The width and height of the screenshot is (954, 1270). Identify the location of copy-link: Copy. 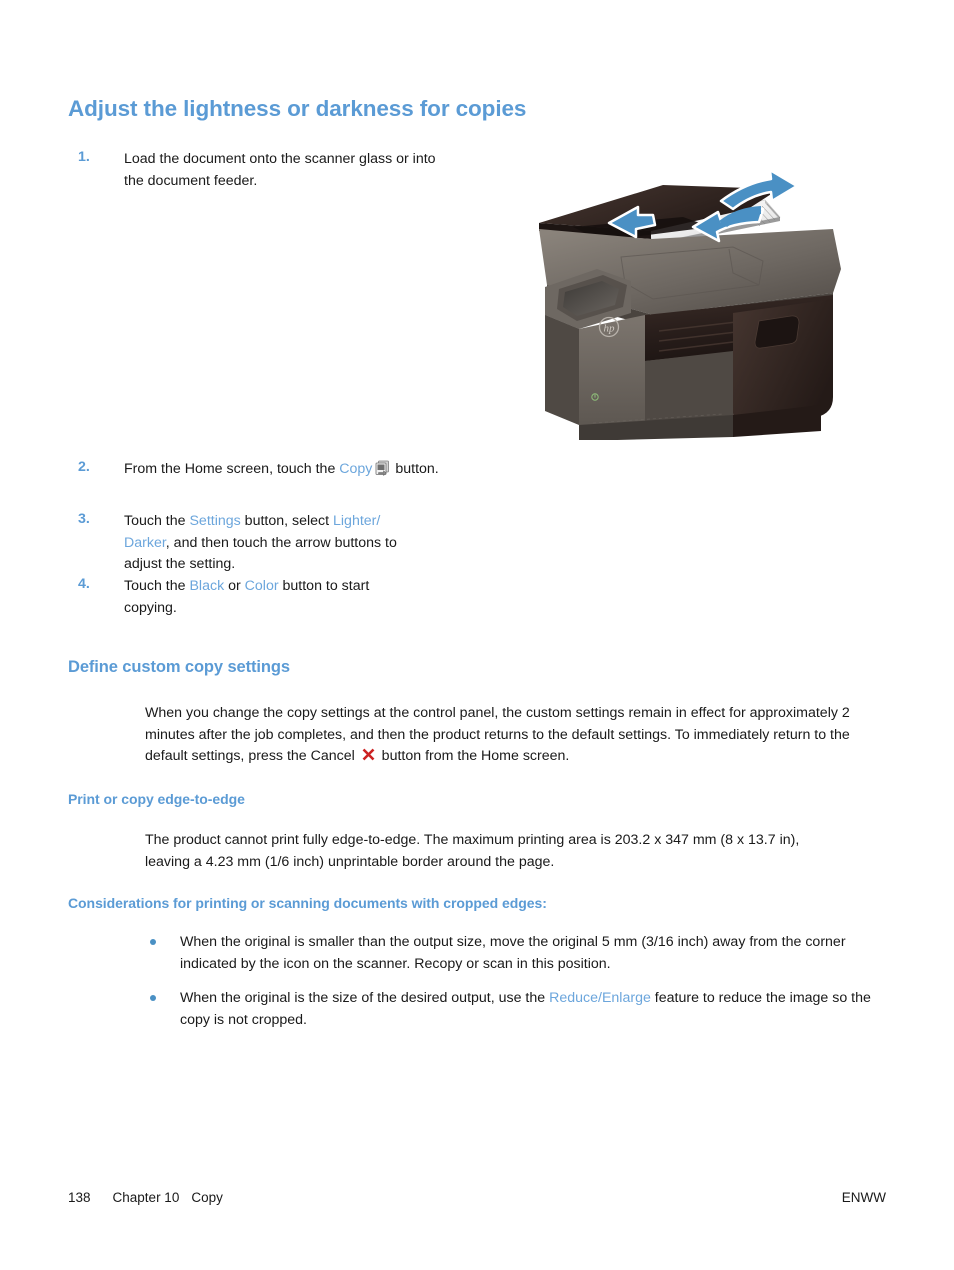
(355, 469).